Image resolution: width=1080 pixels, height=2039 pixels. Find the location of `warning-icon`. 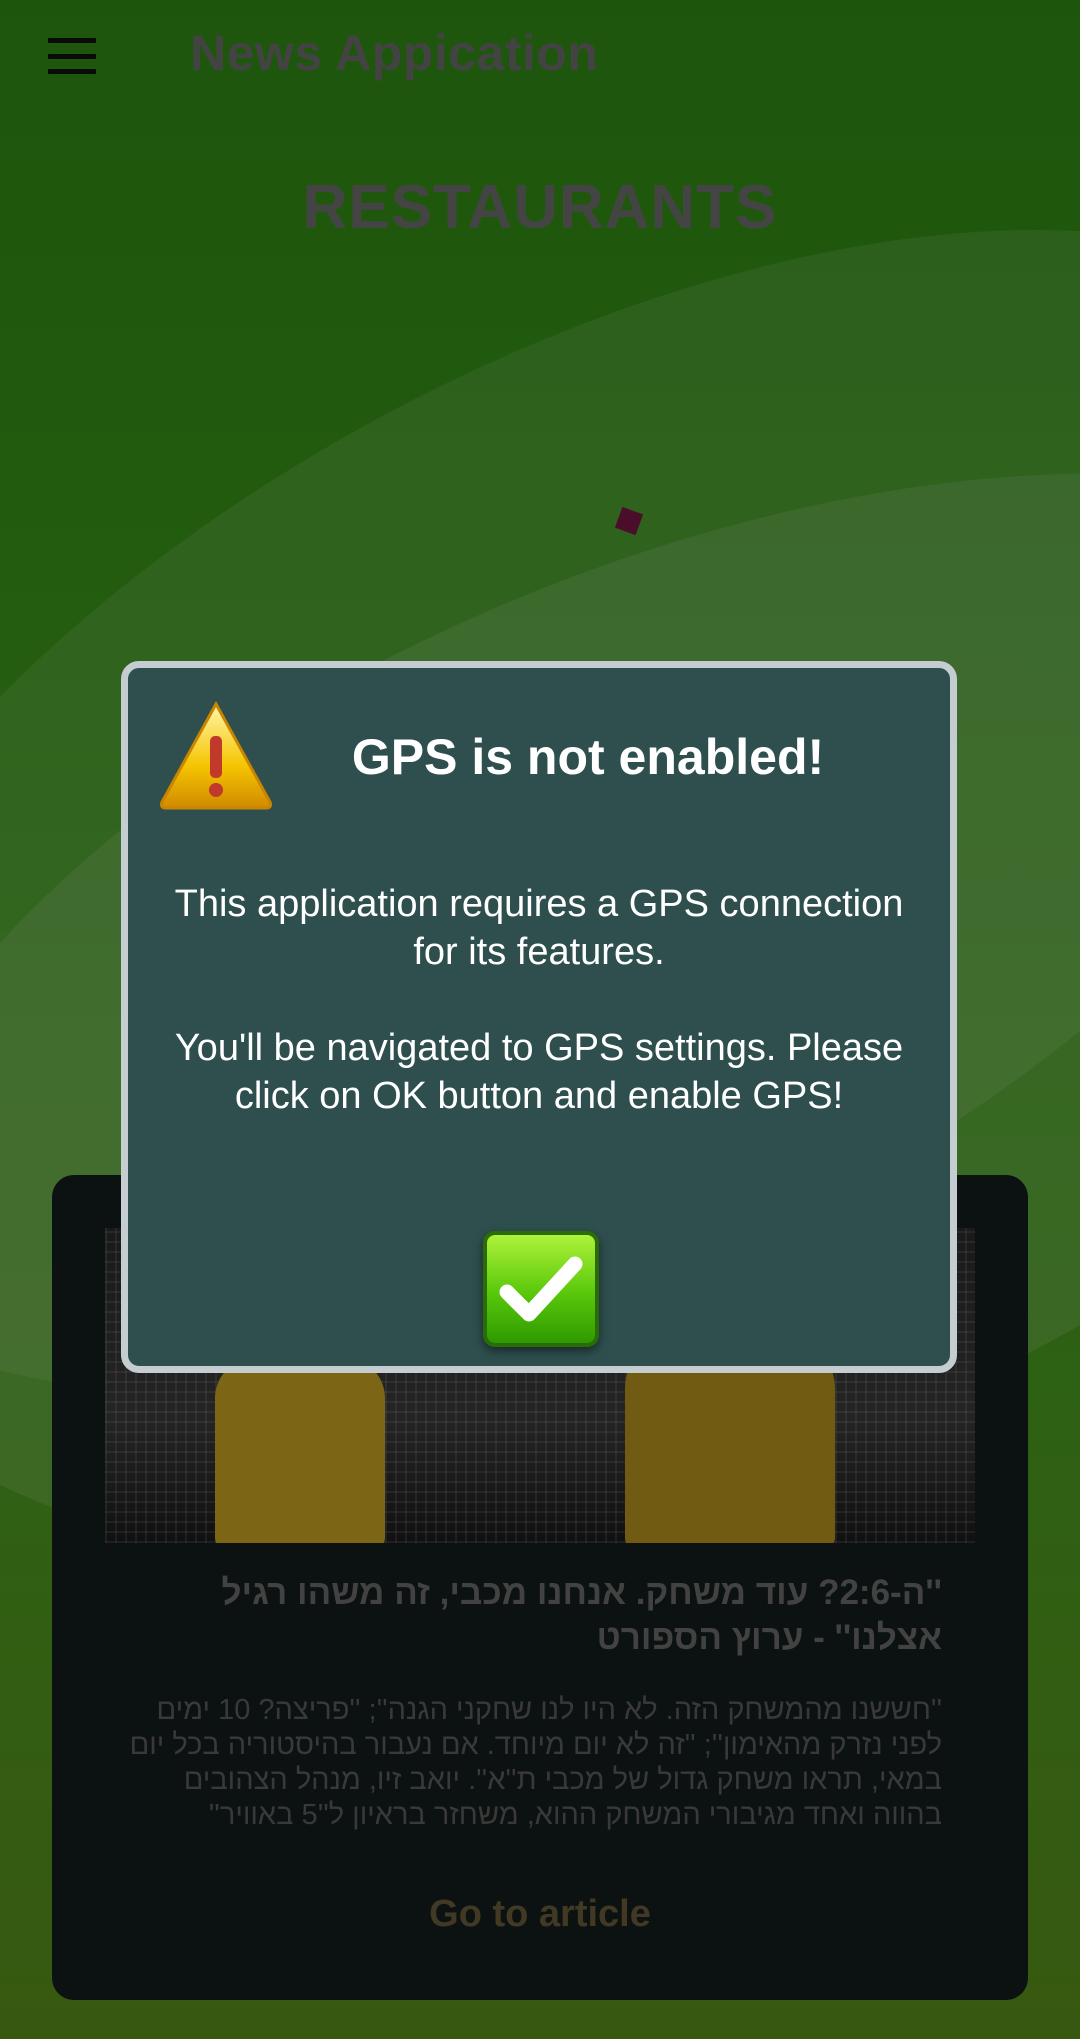

warning-icon is located at coordinates (216, 755).